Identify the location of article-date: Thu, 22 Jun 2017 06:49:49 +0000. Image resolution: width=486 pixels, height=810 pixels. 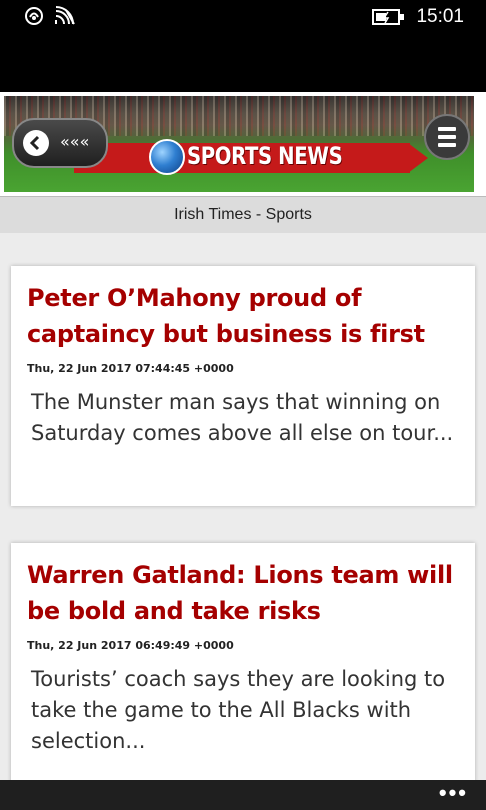
(130, 645).